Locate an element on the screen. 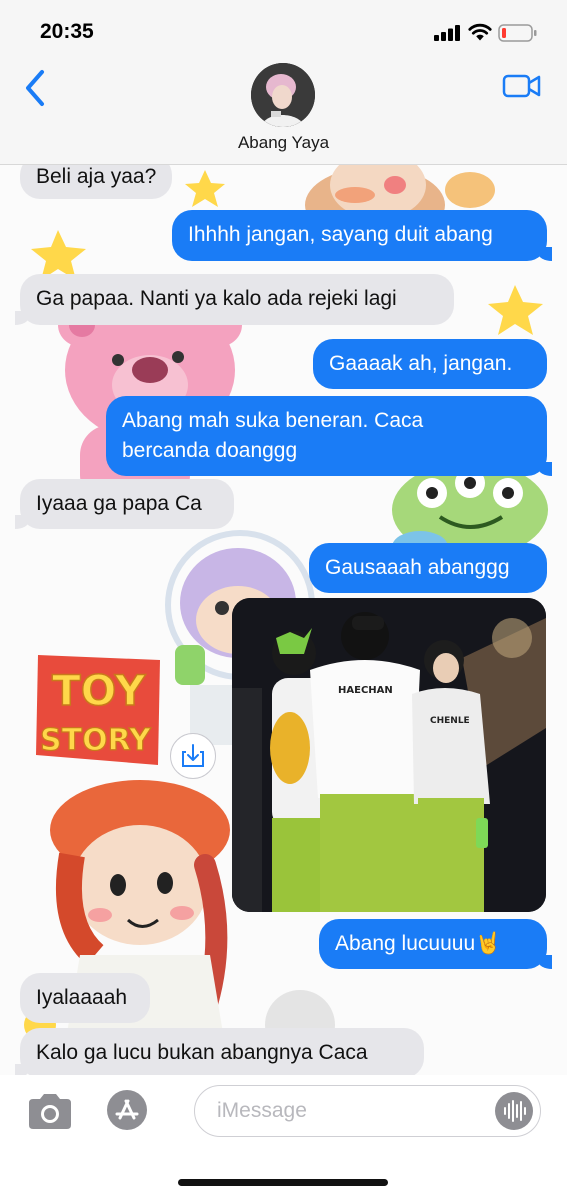 This screenshot has width=567, height=1200. outgoing-message: Gaaaak ah, jangan. is located at coordinates (430, 364).